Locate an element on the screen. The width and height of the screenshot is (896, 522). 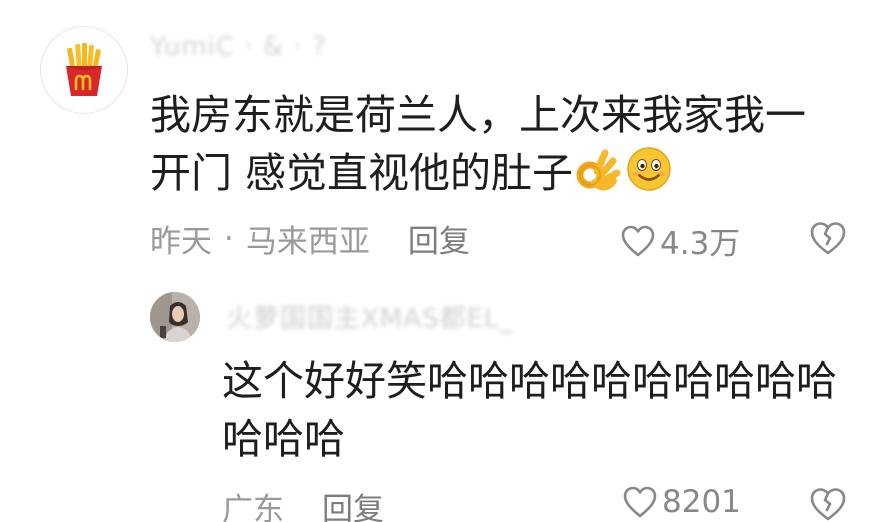
reply-meta: 广东 回复 is located at coordinates (303, 503).